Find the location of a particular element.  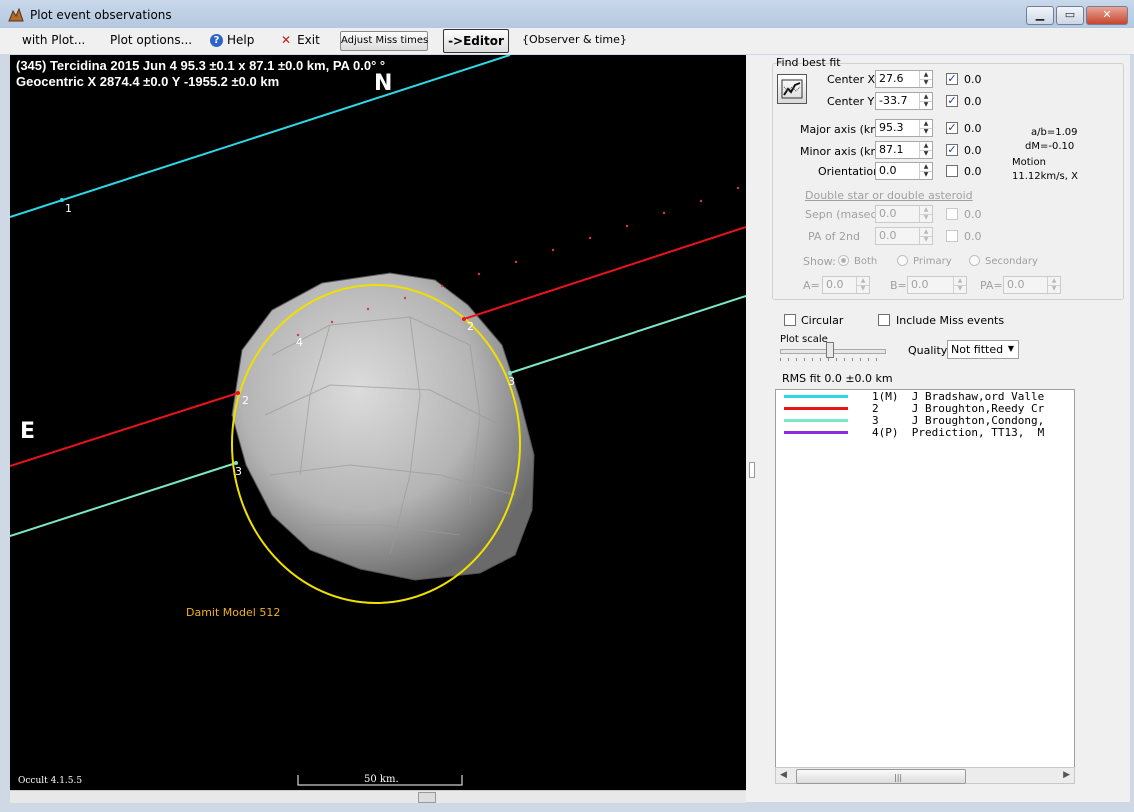

pa-spinner: 0.0 ▲ ▼ is located at coordinates (1032, 285).